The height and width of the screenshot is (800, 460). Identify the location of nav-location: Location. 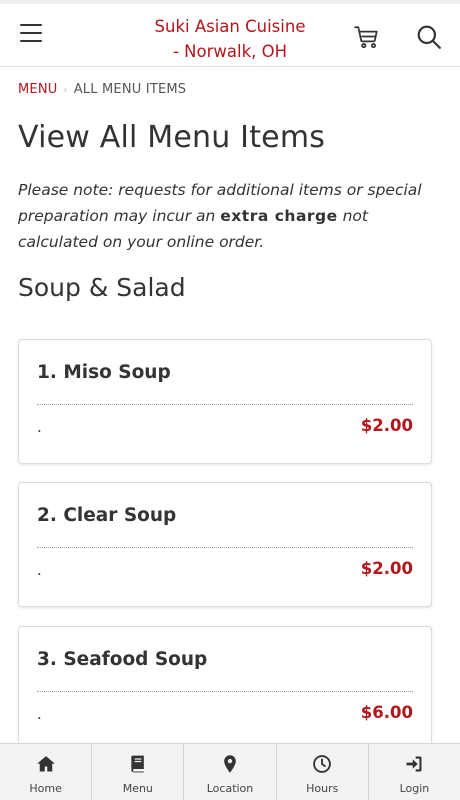
(230, 772).